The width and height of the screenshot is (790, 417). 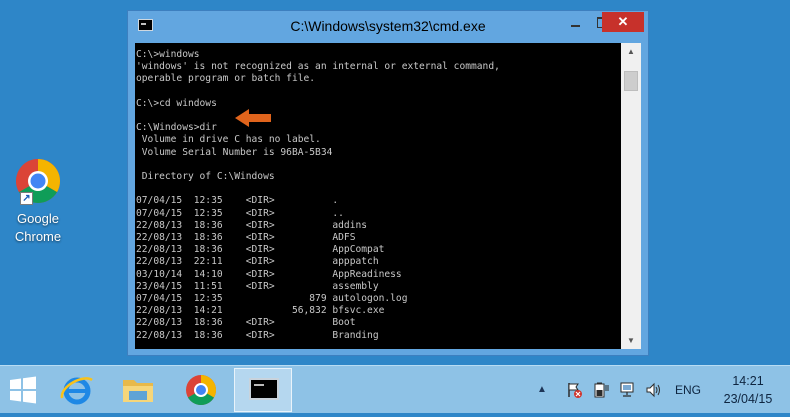 I want to click on taskbar-internet-explorer, so click(x=77, y=390).